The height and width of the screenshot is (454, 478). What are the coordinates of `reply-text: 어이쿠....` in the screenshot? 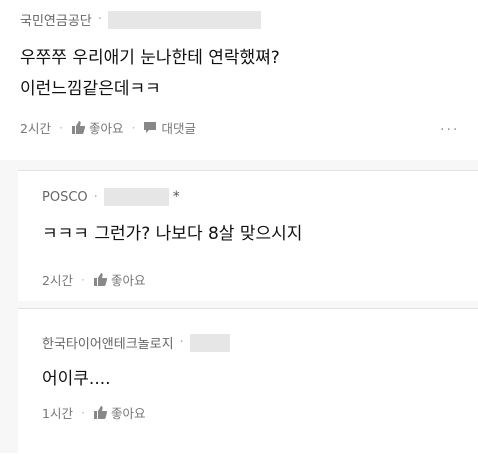 It's located at (76, 379).